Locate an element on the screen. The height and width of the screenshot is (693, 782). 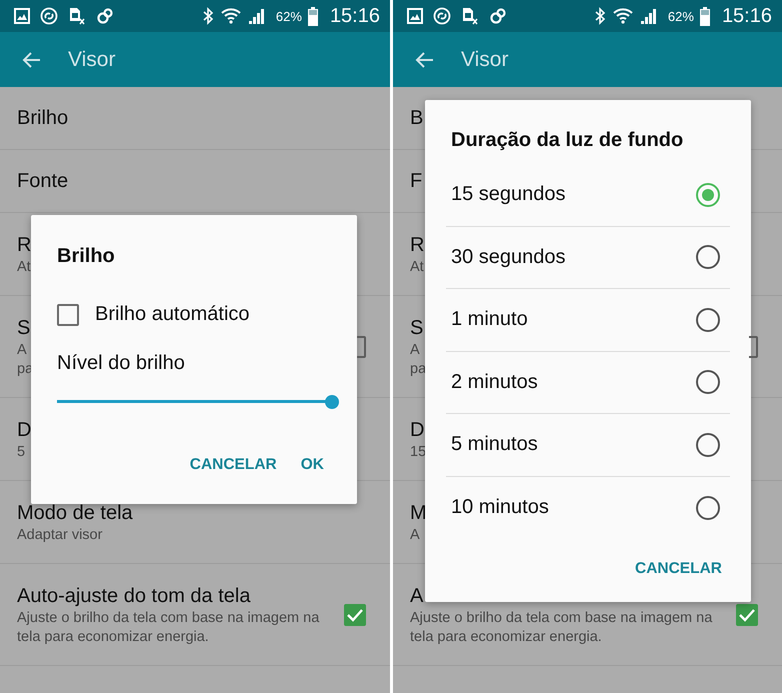
dialog-title: Brilho is located at coordinates (86, 256).